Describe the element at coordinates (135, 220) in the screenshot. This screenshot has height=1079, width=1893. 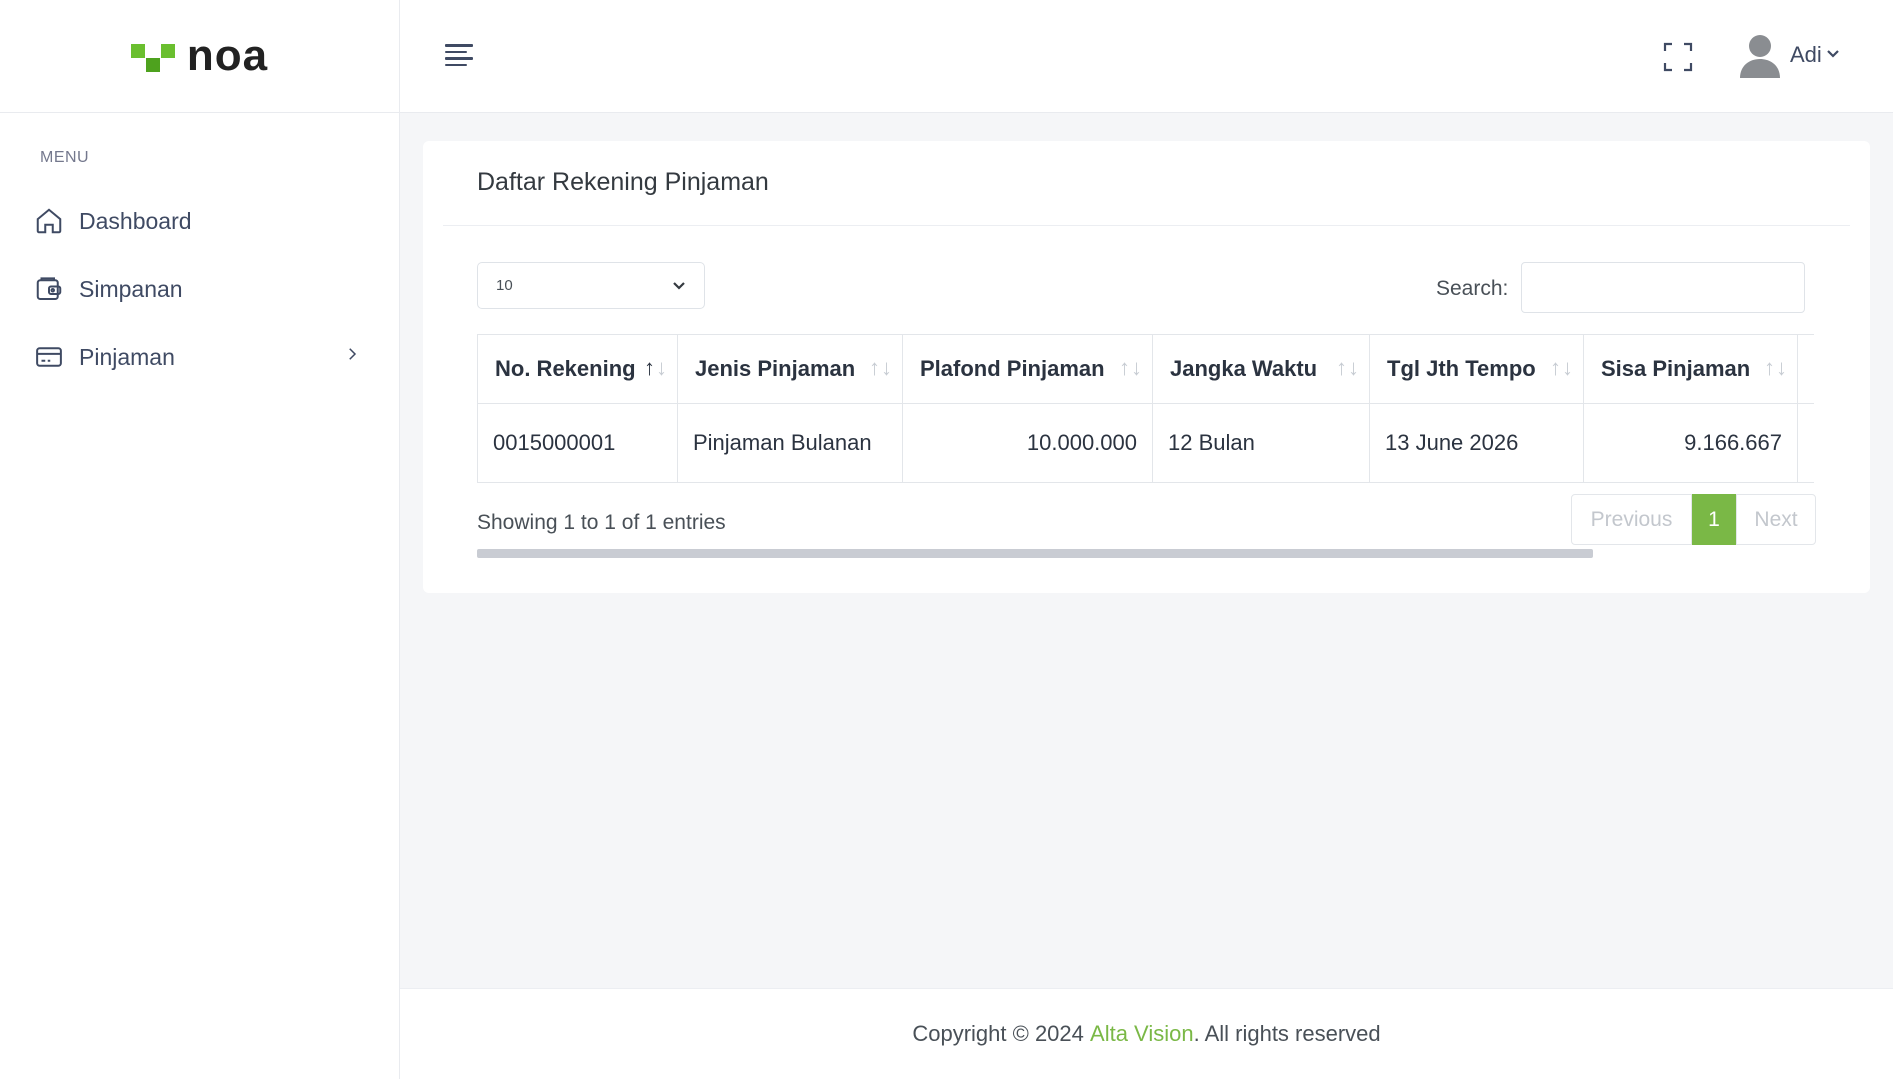
I see `sidebar-item-label: Dashboard` at that location.